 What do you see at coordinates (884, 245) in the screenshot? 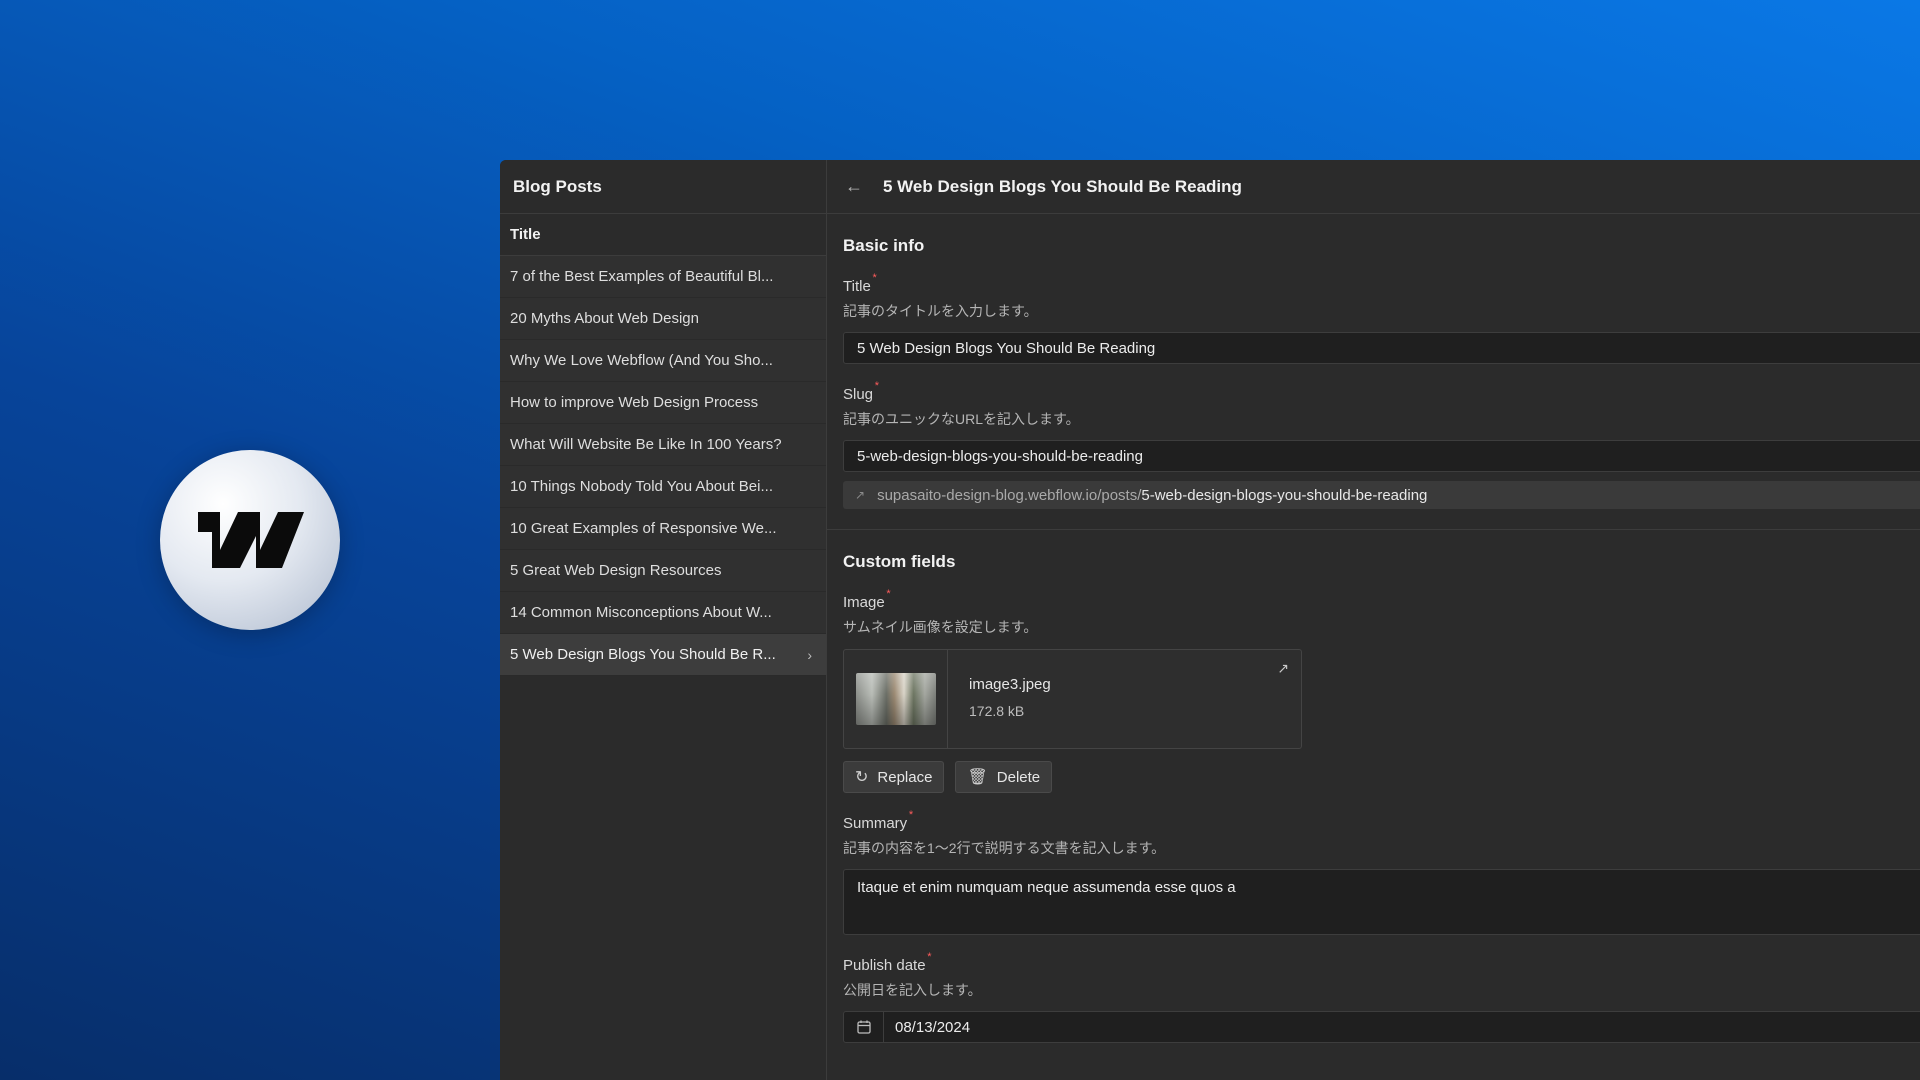
I see `section-heading: Basic info` at bounding box center [884, 245].